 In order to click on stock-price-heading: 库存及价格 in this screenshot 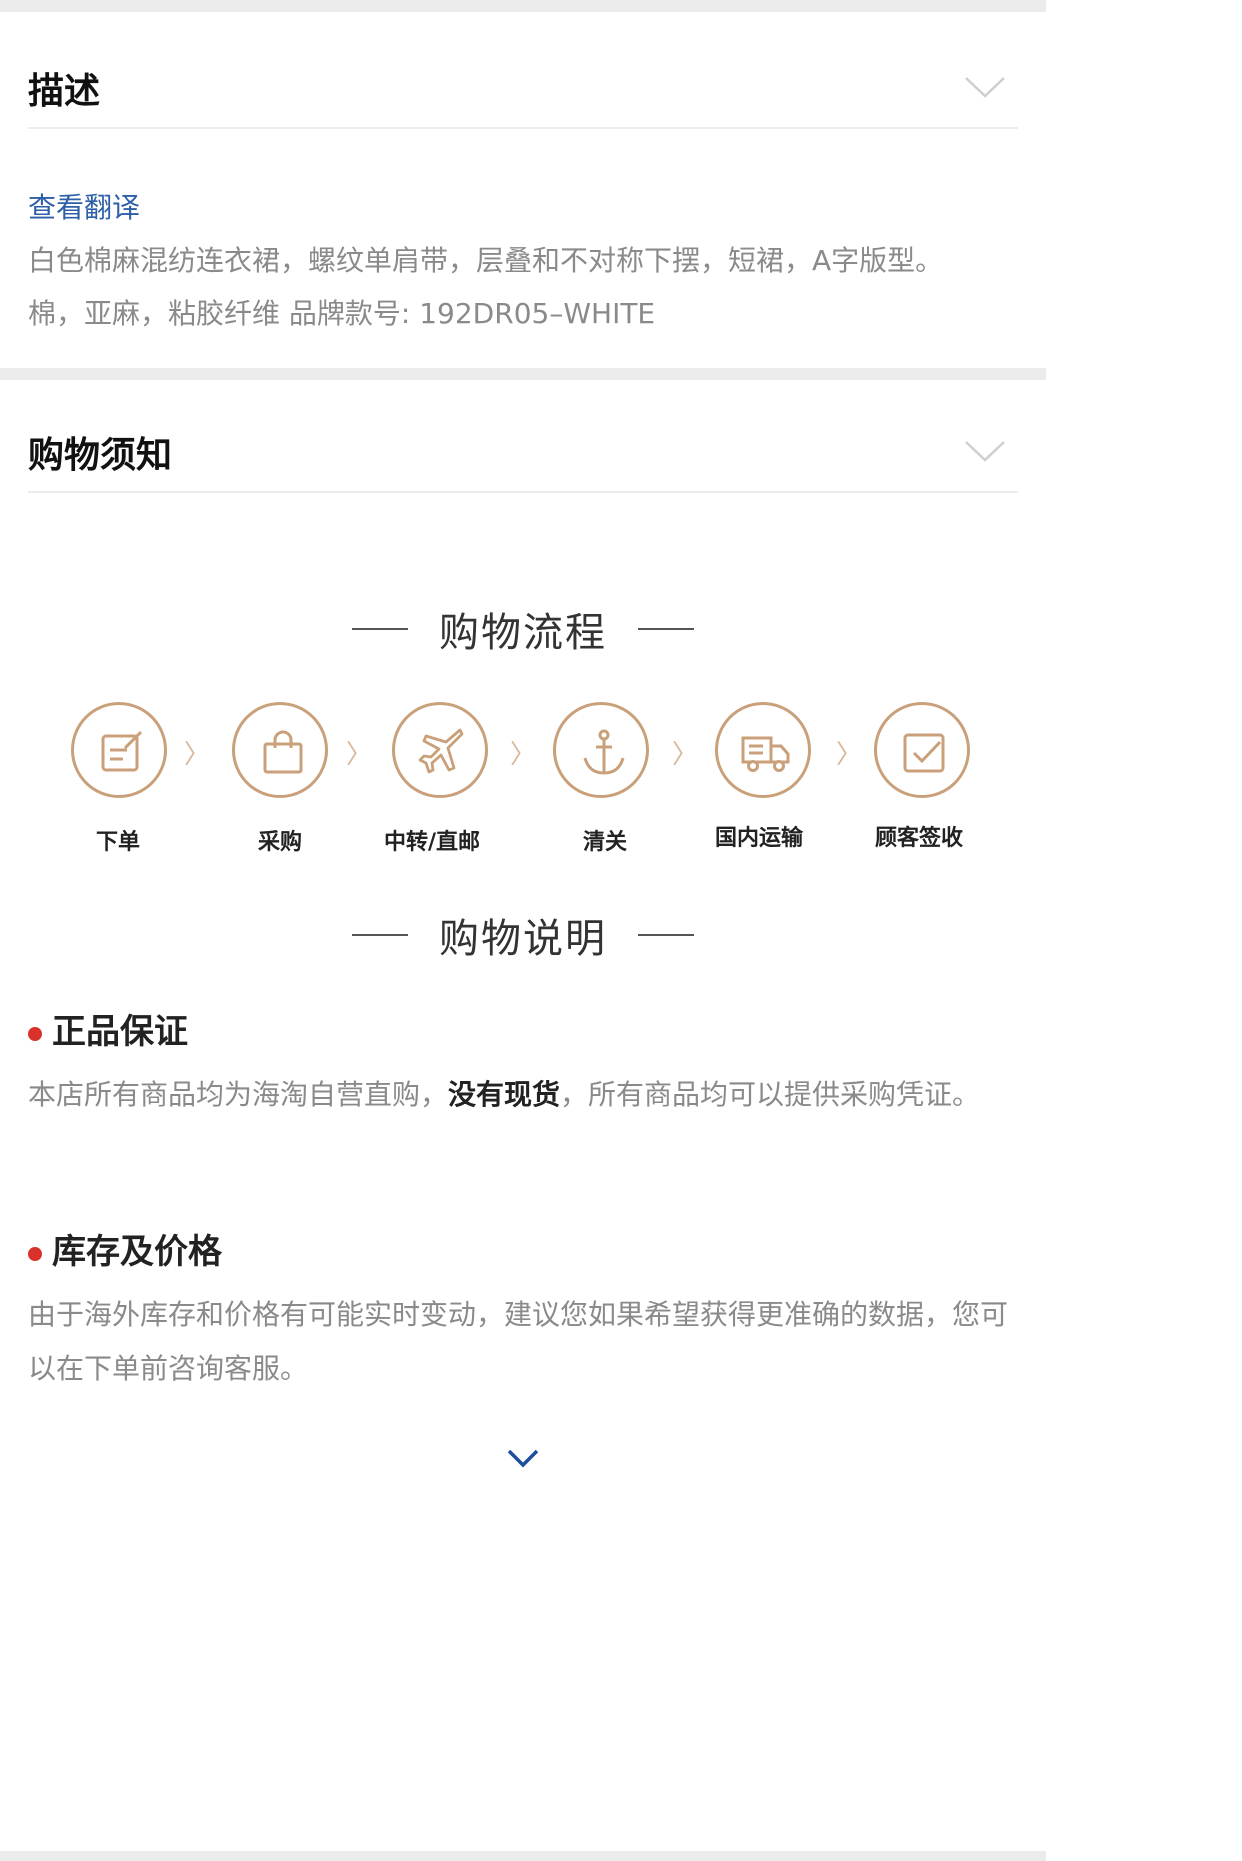, I will do `click(125, 1248)`.